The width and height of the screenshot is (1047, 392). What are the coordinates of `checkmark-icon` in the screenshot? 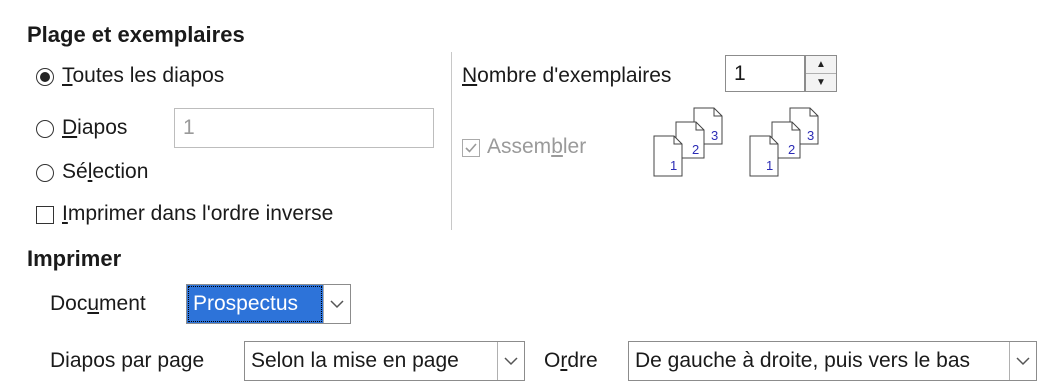 It's located at (471, 148).